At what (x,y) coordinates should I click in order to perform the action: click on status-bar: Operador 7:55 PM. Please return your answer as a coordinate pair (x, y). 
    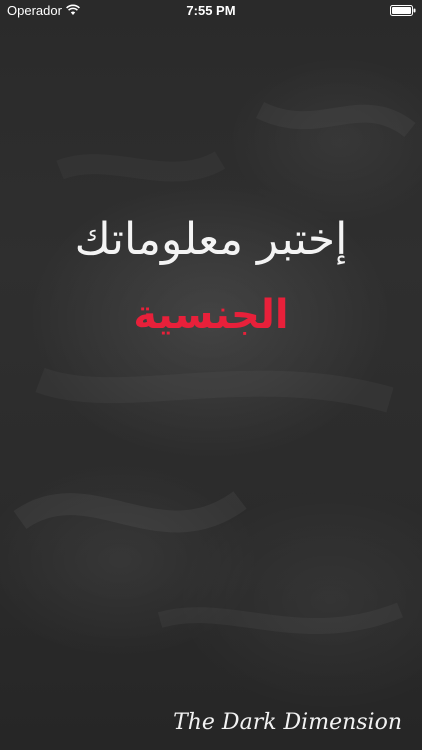
    Looking at the image, I should click on (211, 11).